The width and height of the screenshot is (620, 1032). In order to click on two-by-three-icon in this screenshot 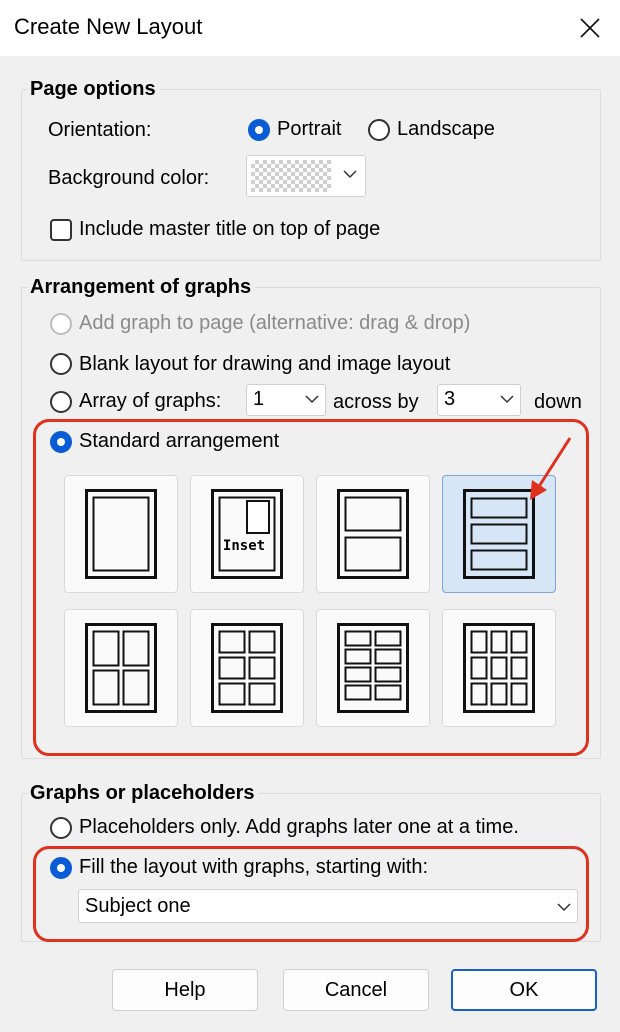, I will do `click(247, 668)`.